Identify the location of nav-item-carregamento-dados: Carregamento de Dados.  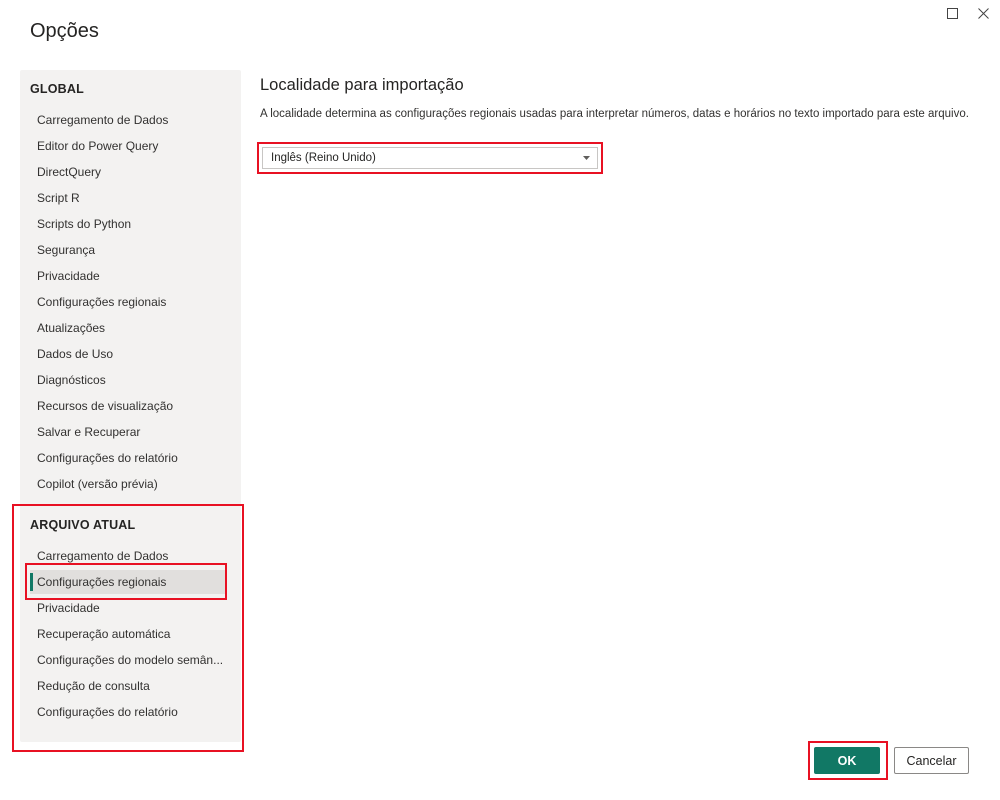
(128, 120).